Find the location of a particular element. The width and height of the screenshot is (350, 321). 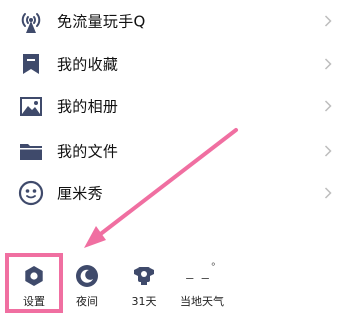

calendar-badge-icon is located at coordinates (144, 276).